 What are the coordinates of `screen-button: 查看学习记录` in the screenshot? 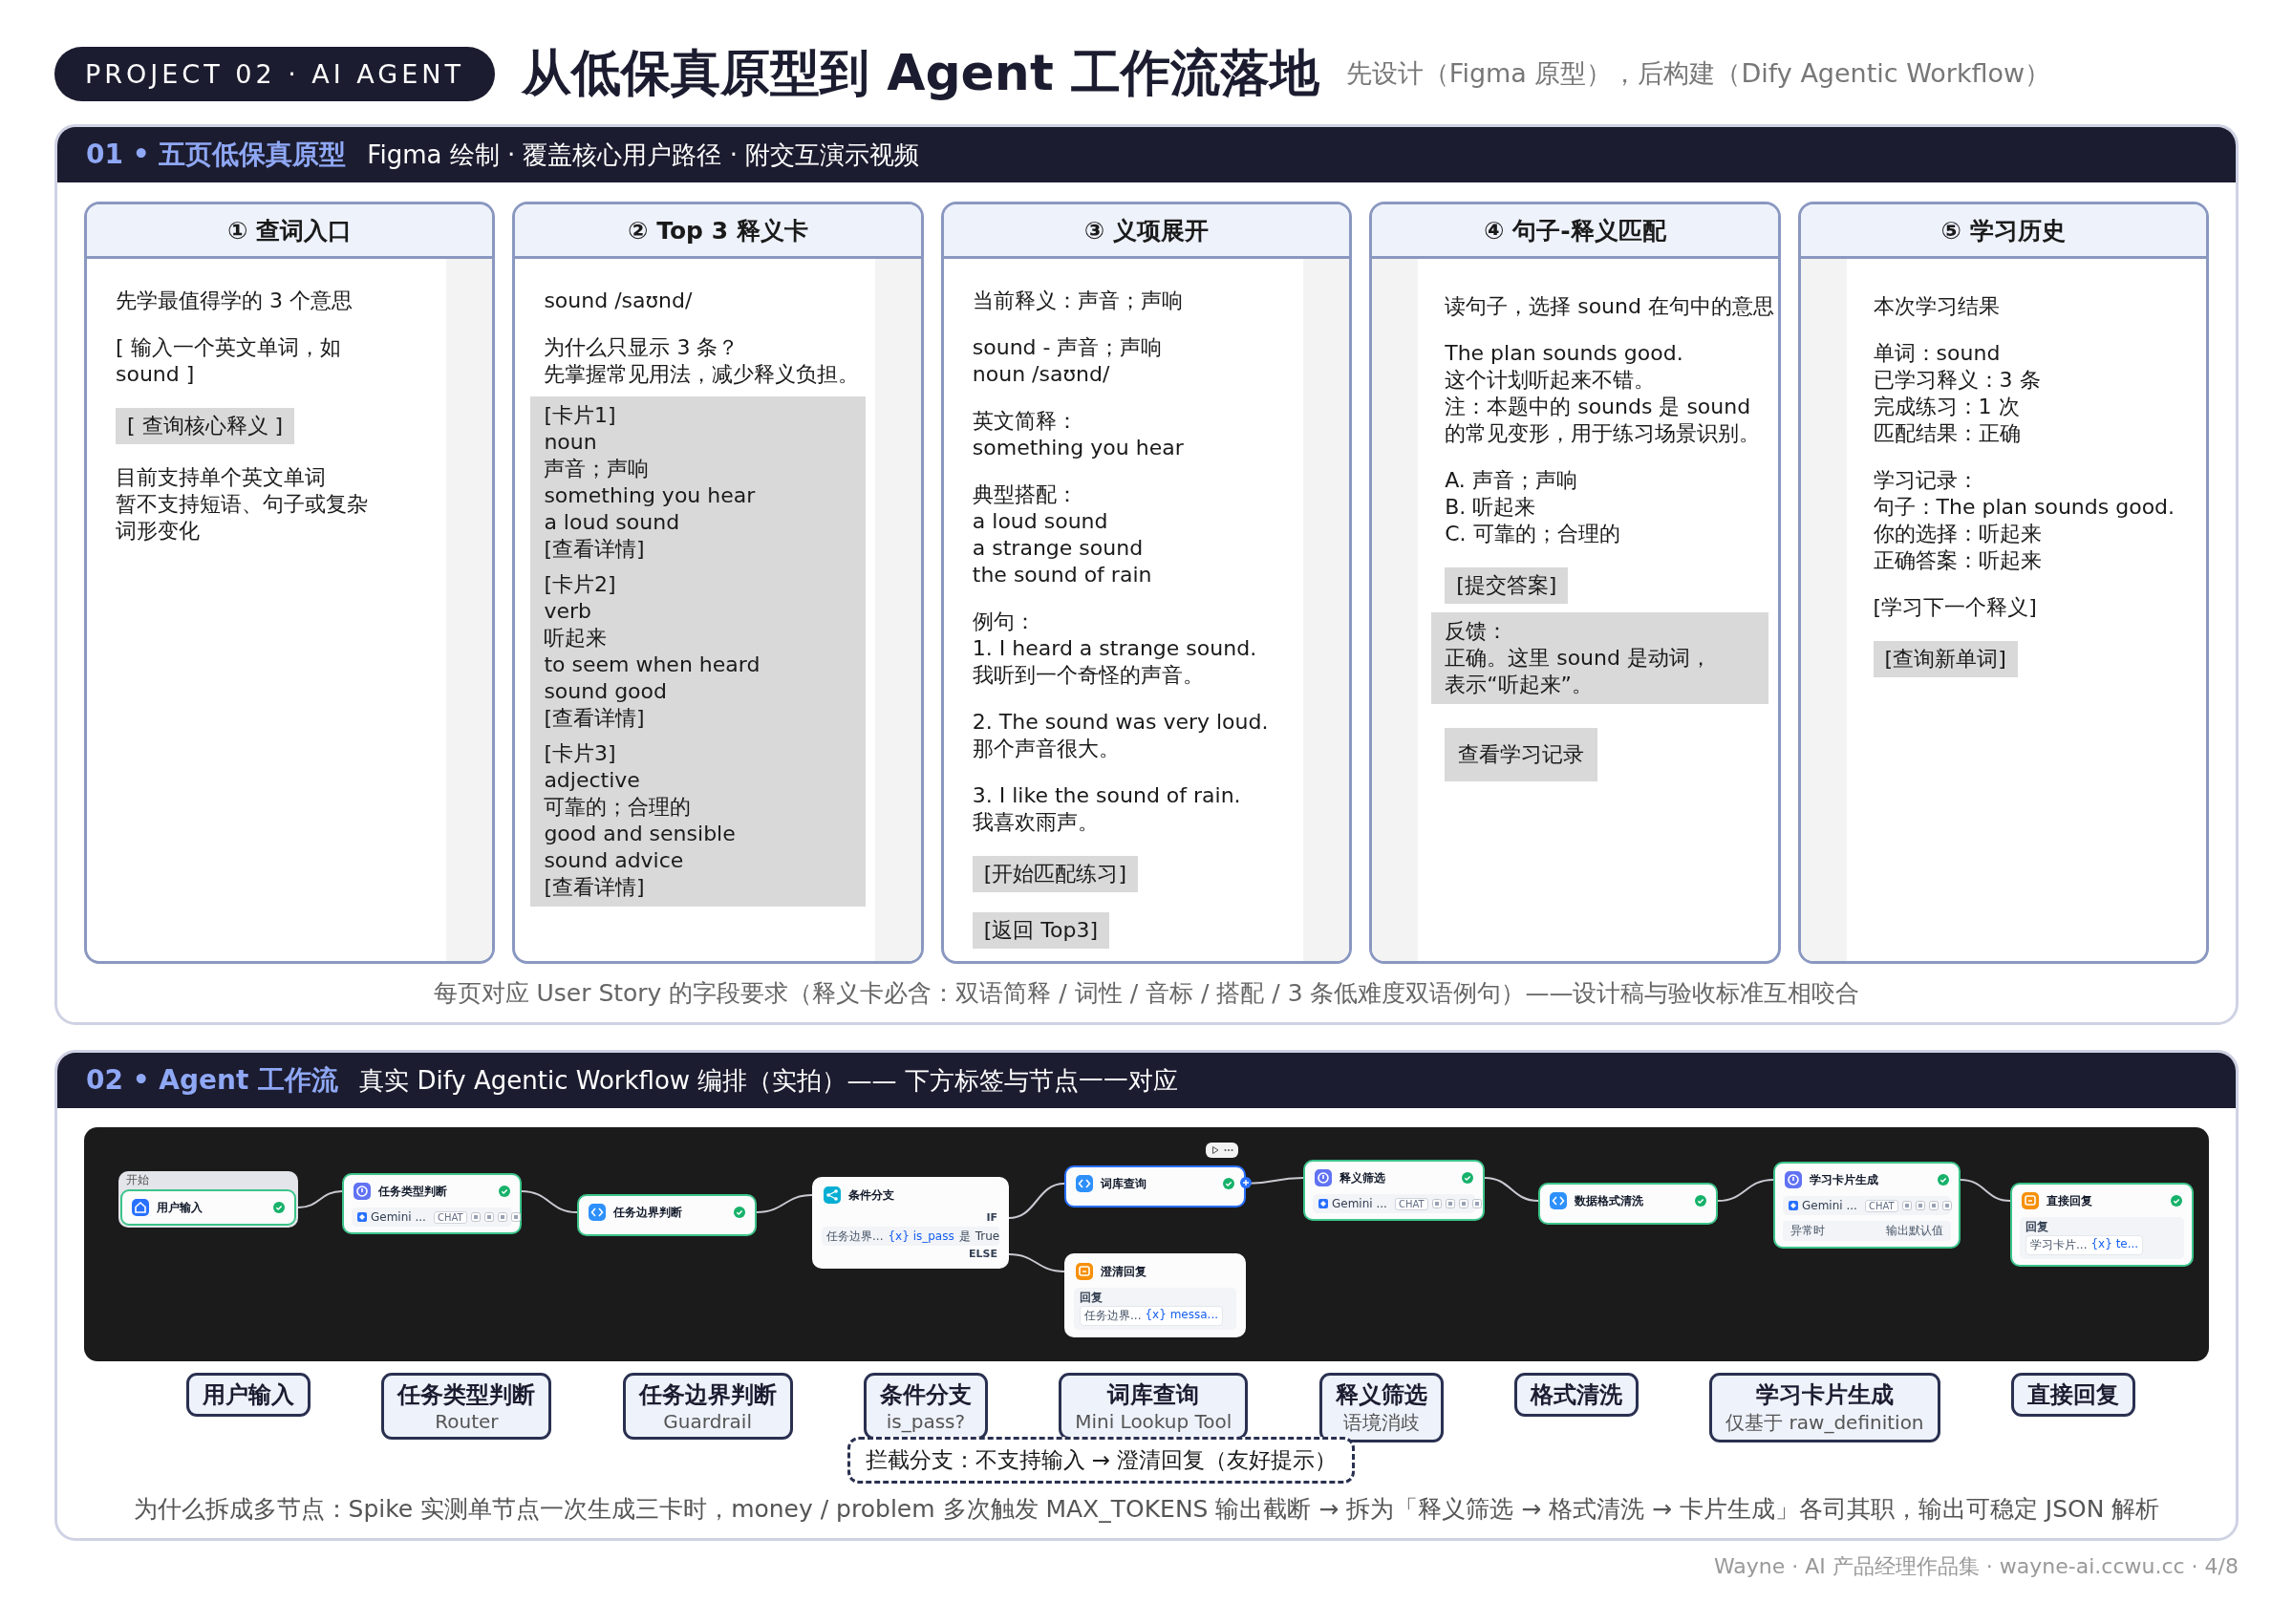 It's located at (1521, 754).